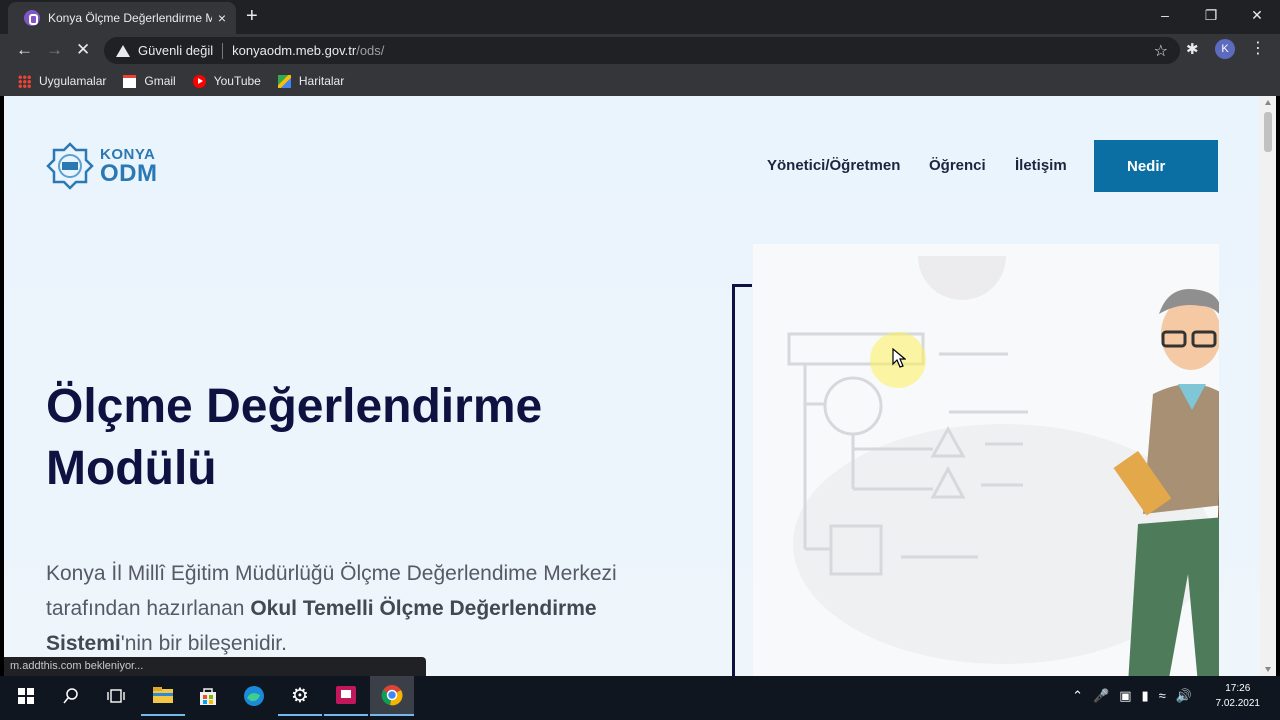  I want to click on scroll-up-icon, so click(1268, 102).